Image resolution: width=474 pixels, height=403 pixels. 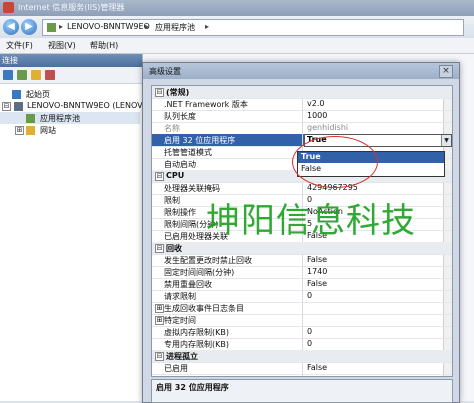 I want to click on connections-header: 连接, so click(x=71, y=60).